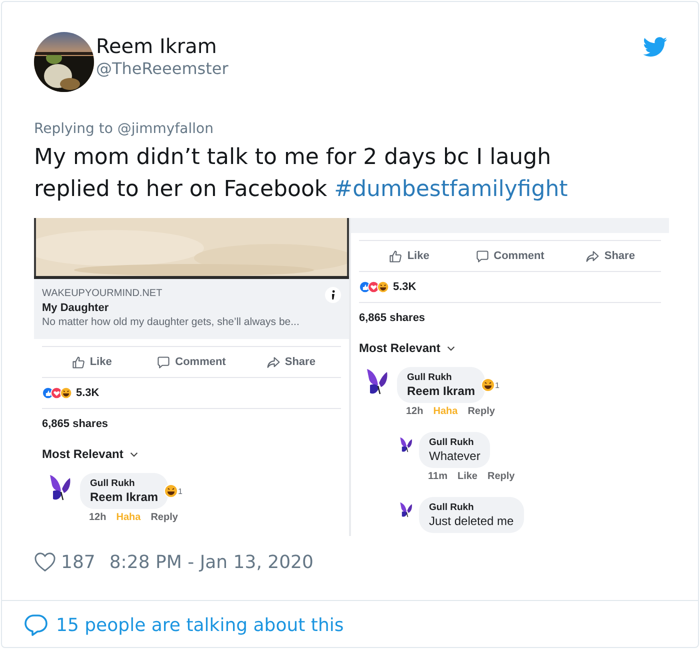 Image resolution: width=700 pixels, height=649 pixels. Describe the element at coordinates (438, 476) in the screenshot. I see `comment-time: 11m` at that location.